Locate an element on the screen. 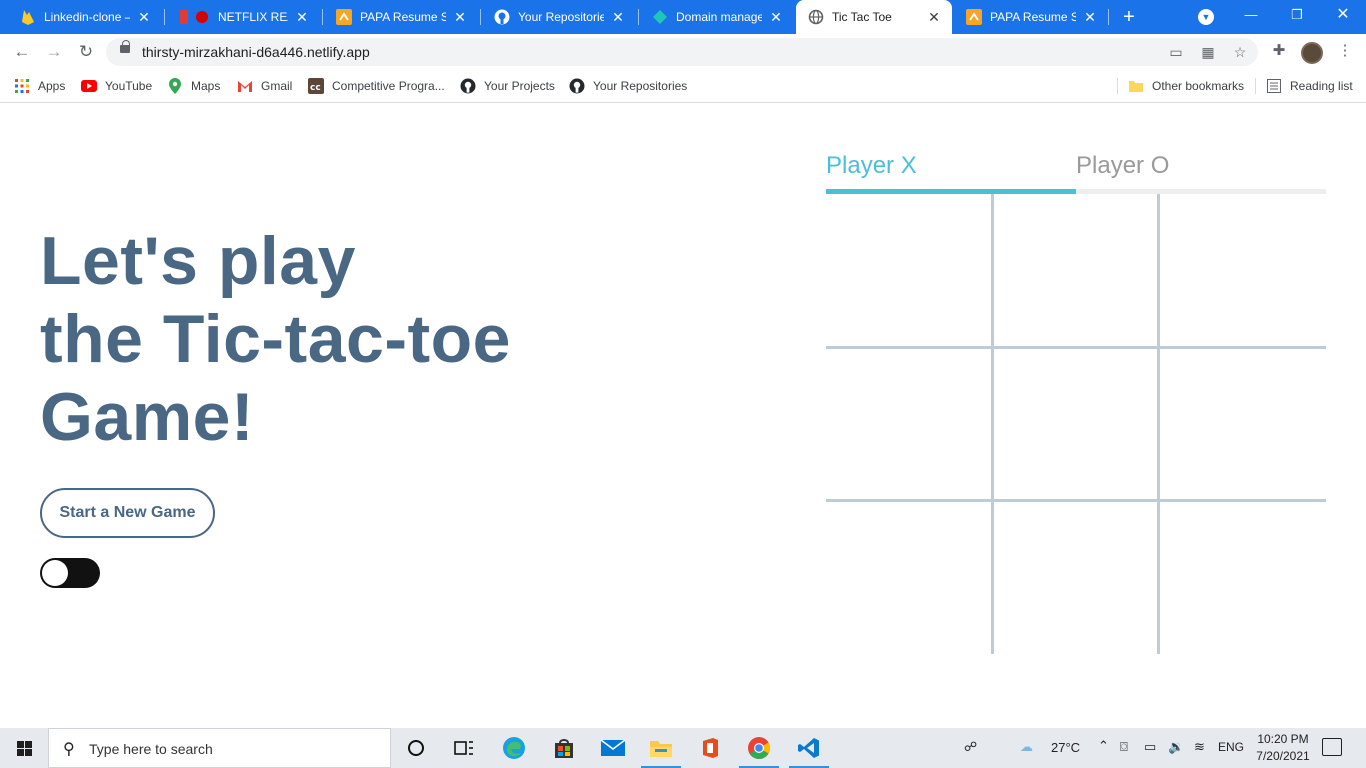 This screenshot has height=768, width=1366. folder-icon is located at coordinates (1136, 86).